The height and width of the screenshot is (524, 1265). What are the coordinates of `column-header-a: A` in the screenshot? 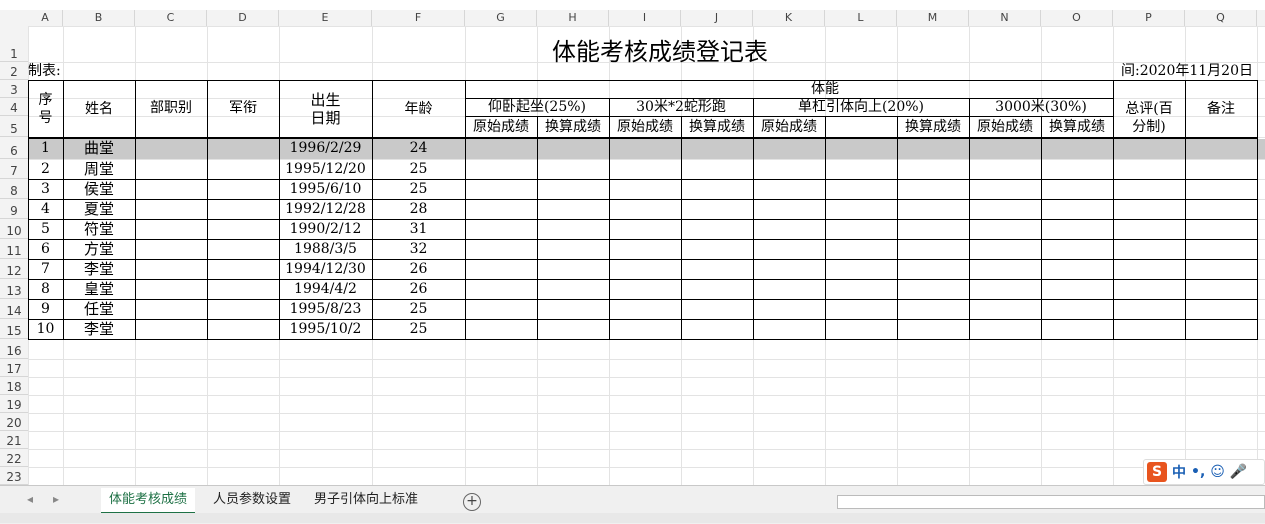 It's located at (45, 18).